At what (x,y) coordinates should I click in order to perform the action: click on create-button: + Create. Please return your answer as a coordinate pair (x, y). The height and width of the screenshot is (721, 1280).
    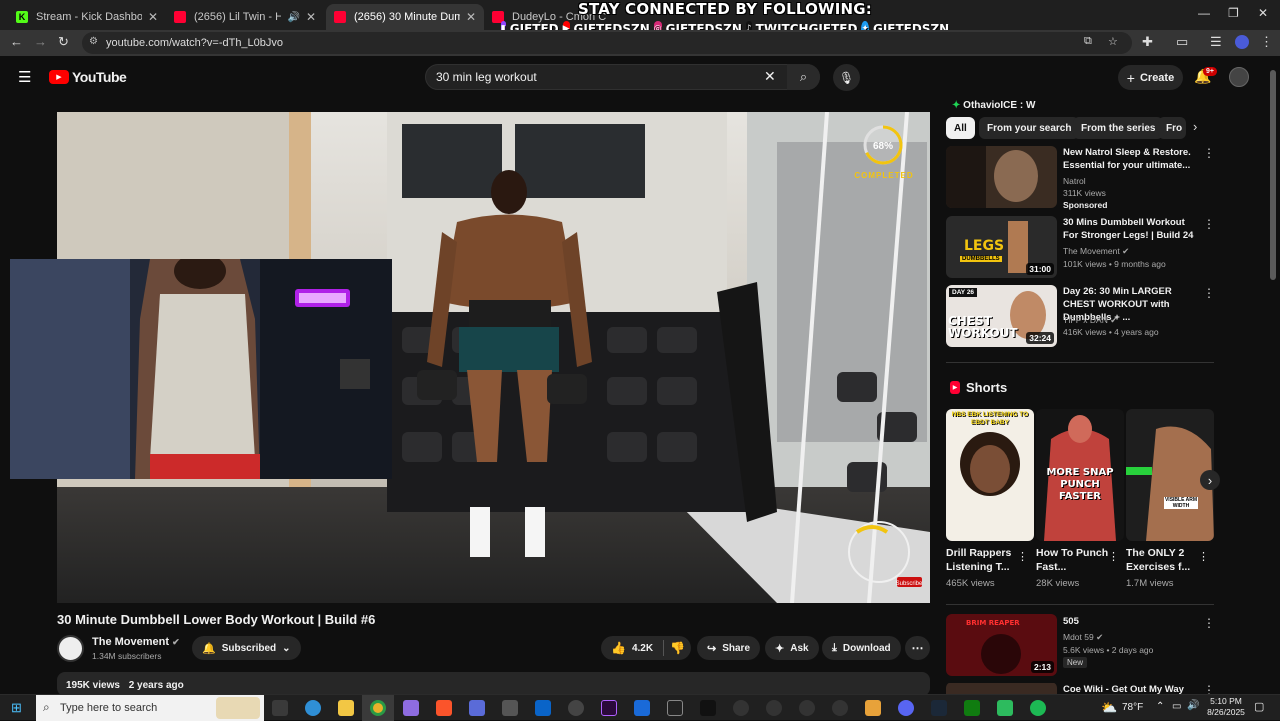
    Looking at the image, I should click on (1150, 77).